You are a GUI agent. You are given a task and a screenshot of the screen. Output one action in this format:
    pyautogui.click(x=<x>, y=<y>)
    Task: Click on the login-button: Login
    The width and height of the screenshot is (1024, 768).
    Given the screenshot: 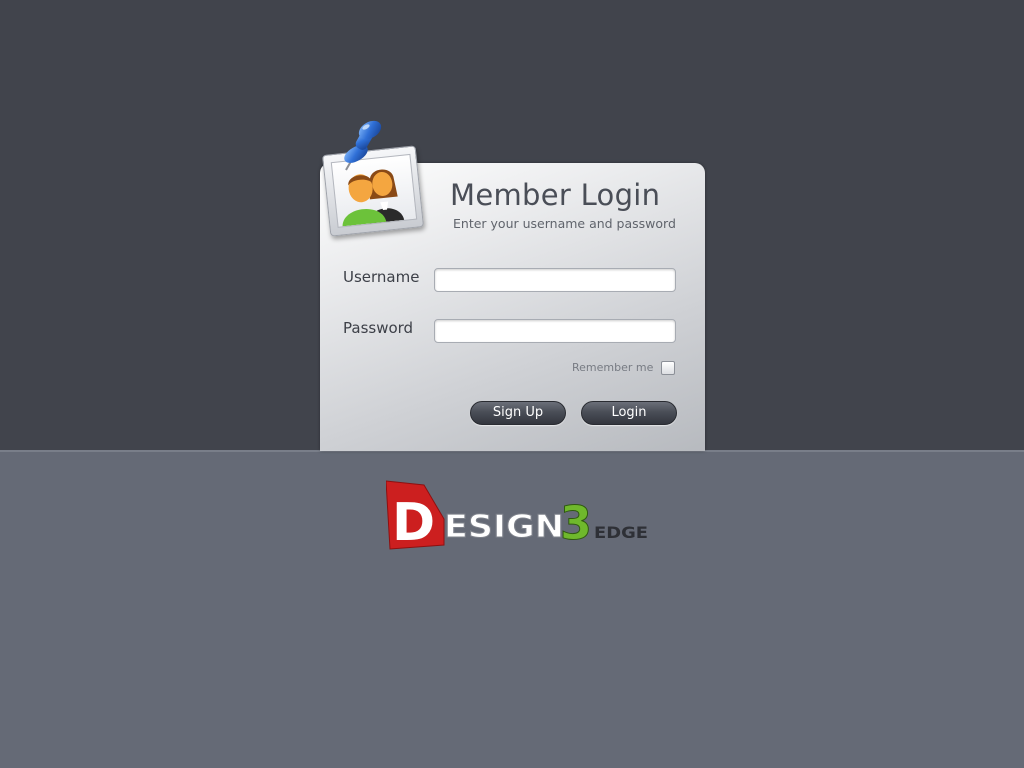 What is the action you would take?
    pyautogui.click(x=629, y=413)
    